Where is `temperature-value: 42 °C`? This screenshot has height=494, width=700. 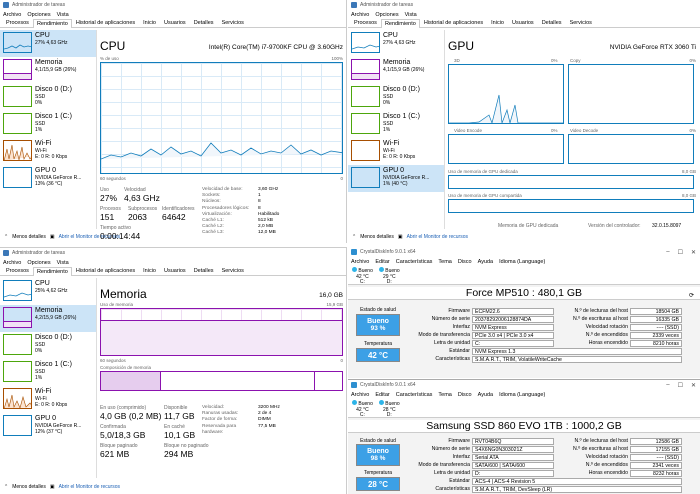
temperature-value: 42 °C is located at coordinates (378, 355).